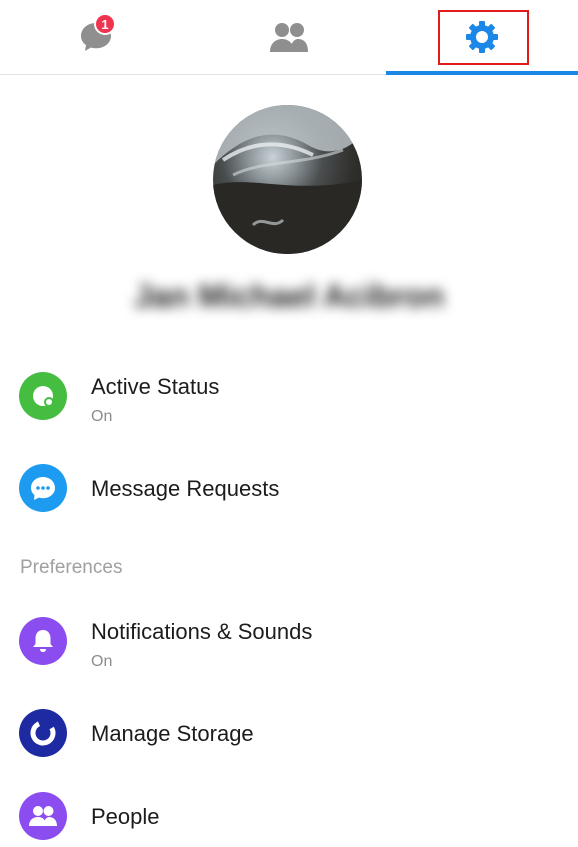 The width and height of the screenshot is (578, 847). I want to click on tab-people, so click(289, 37).